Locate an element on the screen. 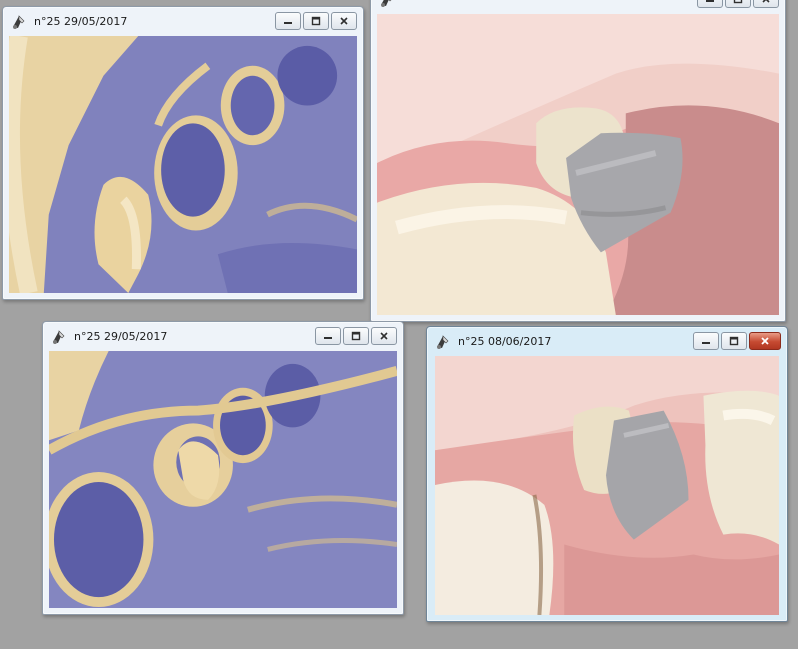 The image size is (798, 649). window-title: n°25 08/06/2017 is located at coordinates (505, 341).